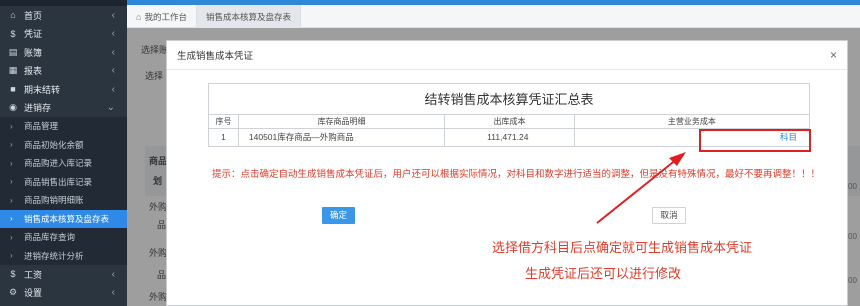 This screenshot has height=306, width=860. I want to click on table-header-row: 序号 库存商品明细 出库成本 主营业务成本, so click(509, 122).